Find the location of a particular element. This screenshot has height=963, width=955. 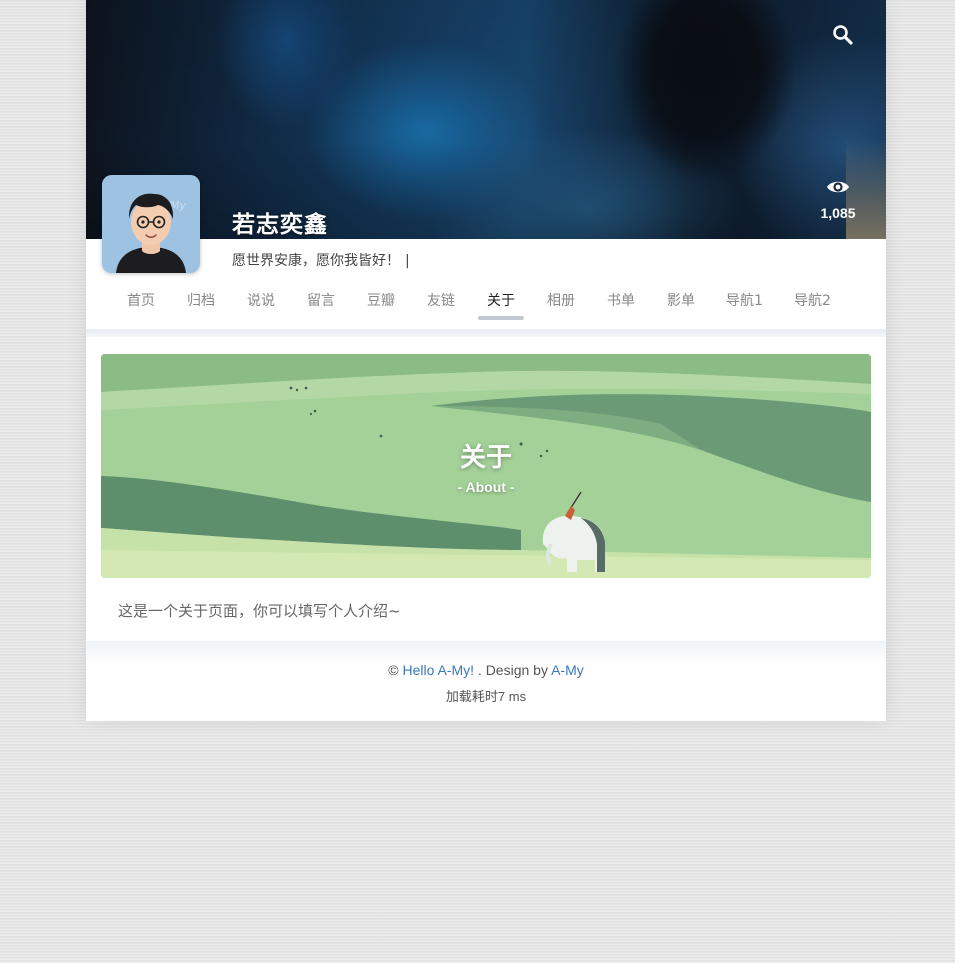

theme-link: A-My is located at coordinates (567, 670).